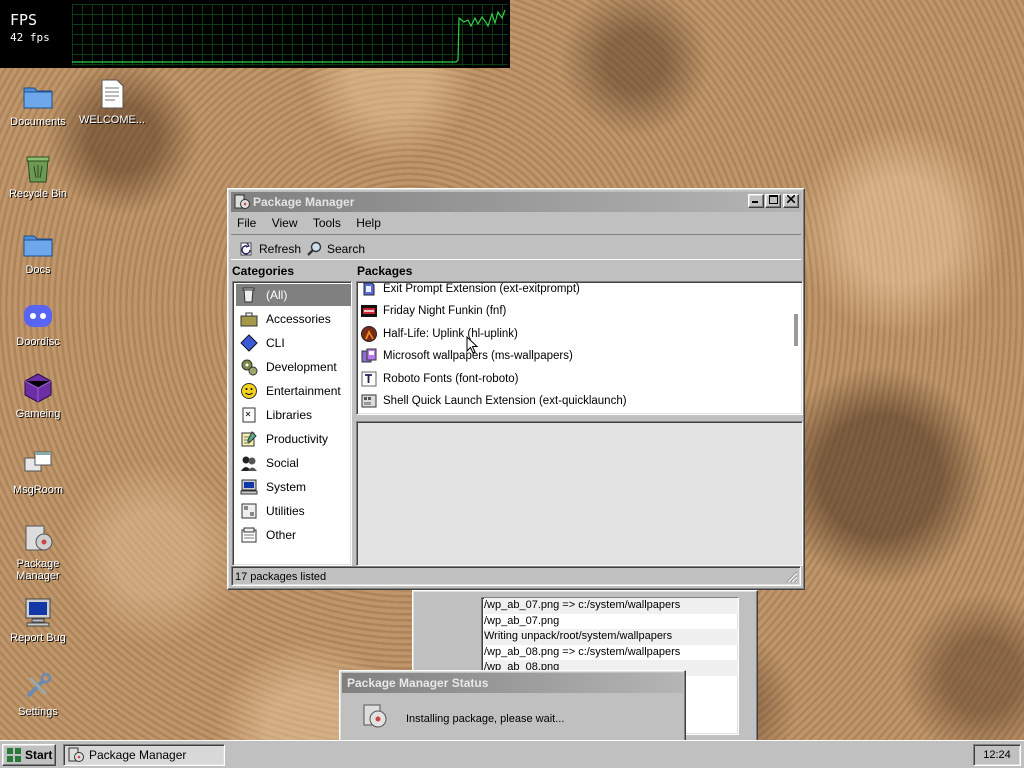  Describe the element at coordinates (369, 289) in the screenshot. I see `extension-icon` at that location.